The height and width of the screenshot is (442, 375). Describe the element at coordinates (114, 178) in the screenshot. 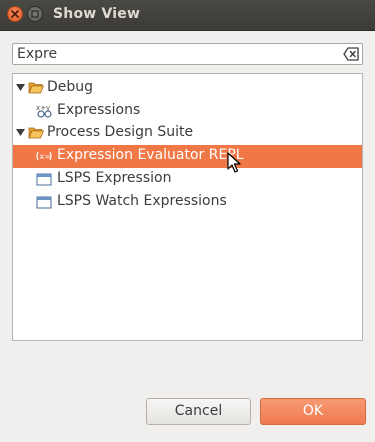

I see `tree-item-label: LSPS Expression` at that location.